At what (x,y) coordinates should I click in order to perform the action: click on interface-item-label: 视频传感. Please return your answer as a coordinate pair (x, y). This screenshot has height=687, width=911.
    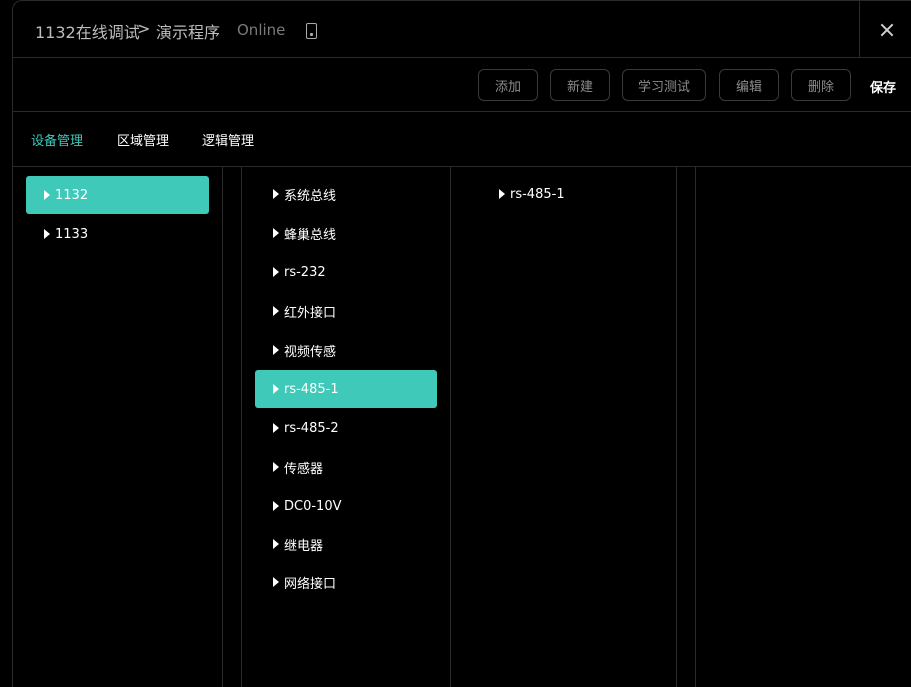
    Looking at the image, I should click on (310, 352).